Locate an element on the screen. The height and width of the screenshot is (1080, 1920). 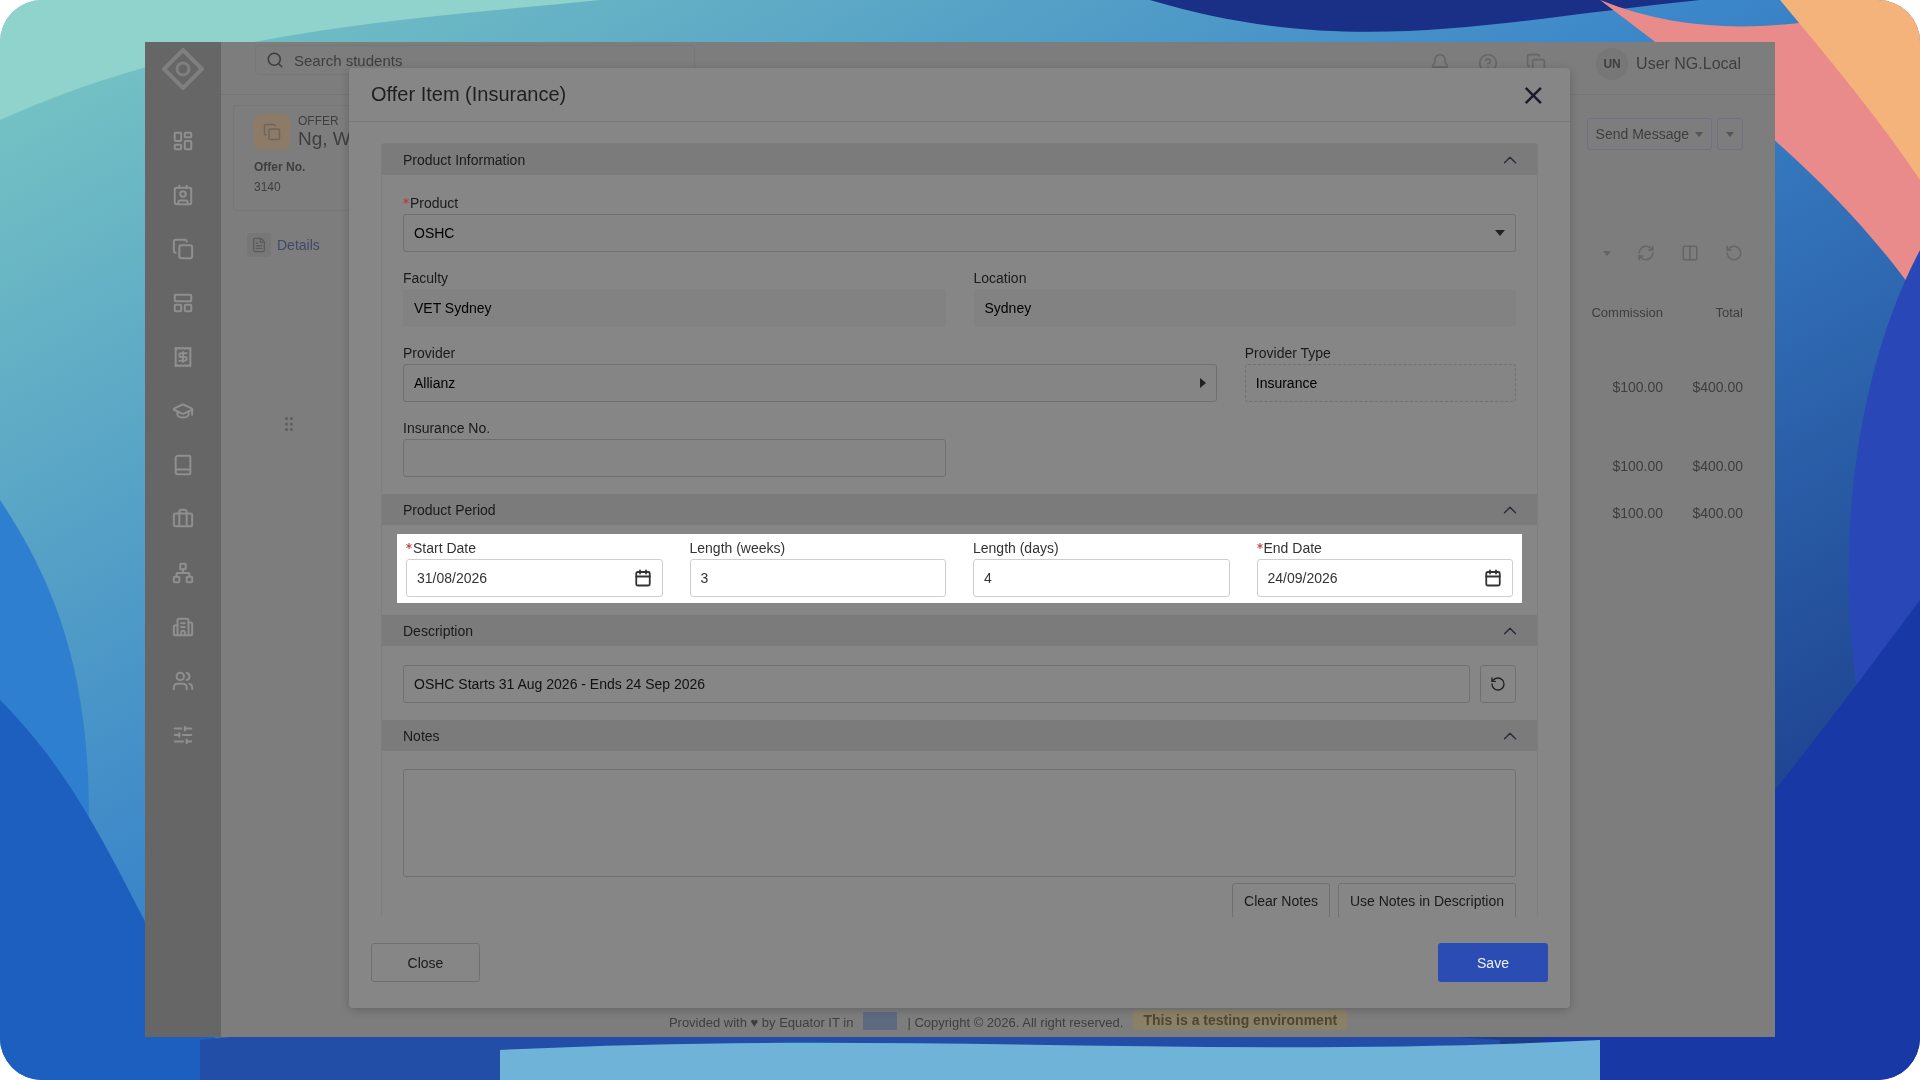
readonly-field: Insurance is located at coordinates (1380, 383).